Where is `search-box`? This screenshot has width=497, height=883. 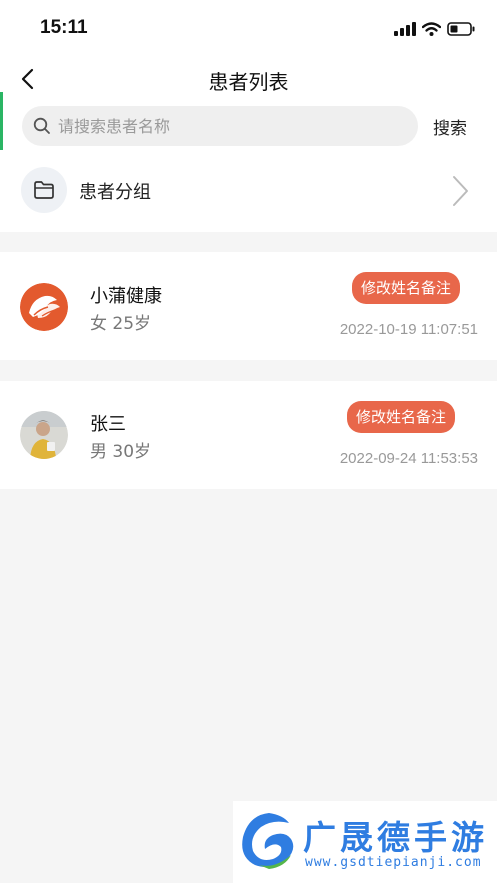 search-box is located at coordinates (220, 126).